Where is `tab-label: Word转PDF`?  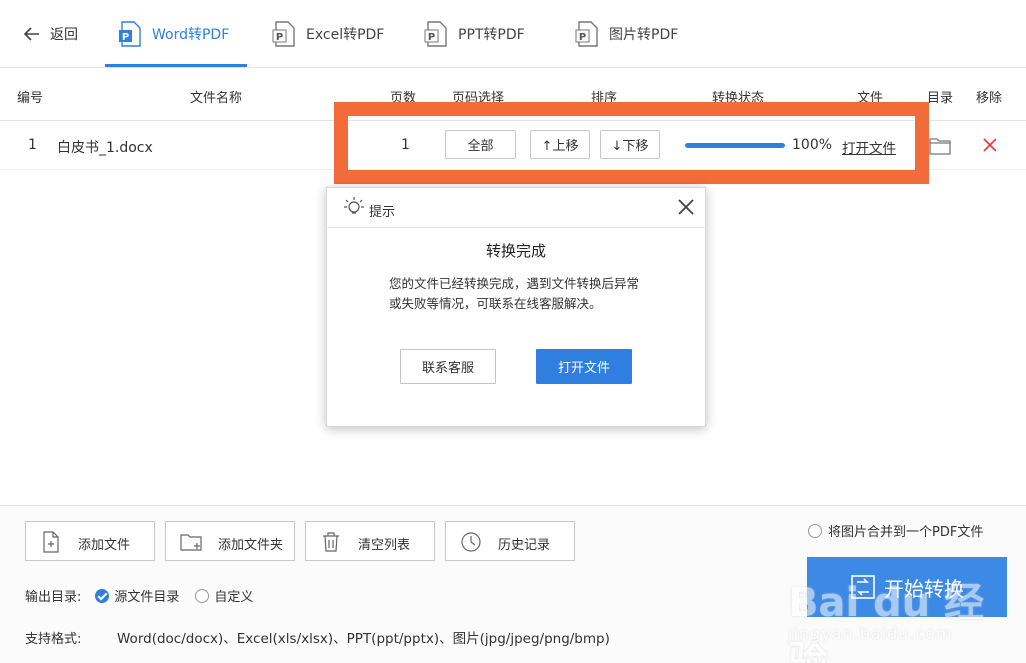 tab-label: Word转PDF is located at coordinates (191, 35).